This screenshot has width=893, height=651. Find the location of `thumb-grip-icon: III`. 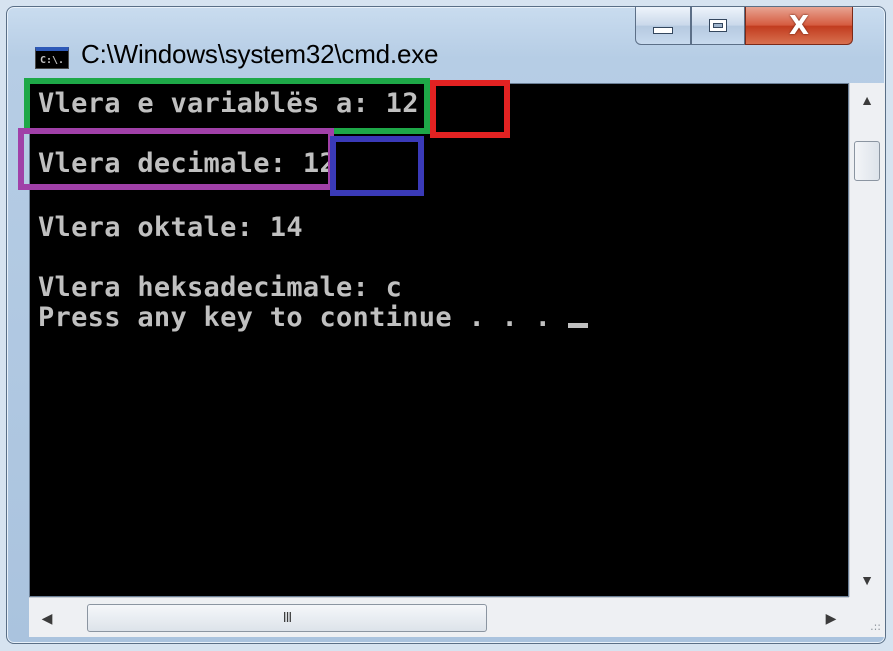

thumb-grip-icon: III is located at coordinates (287, 618).